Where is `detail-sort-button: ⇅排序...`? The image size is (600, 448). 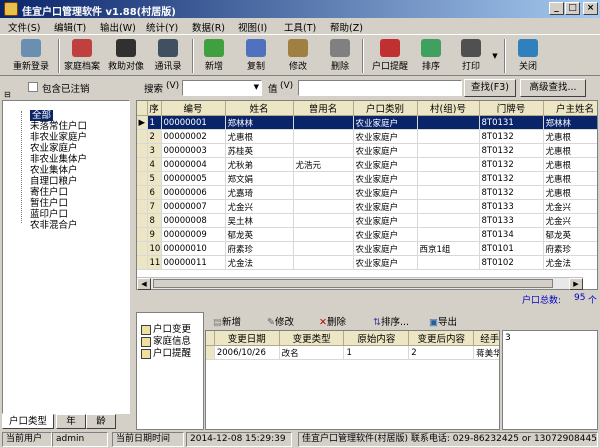
detail-sort-button: ⇅排序... is located at coordinates (391, 321).